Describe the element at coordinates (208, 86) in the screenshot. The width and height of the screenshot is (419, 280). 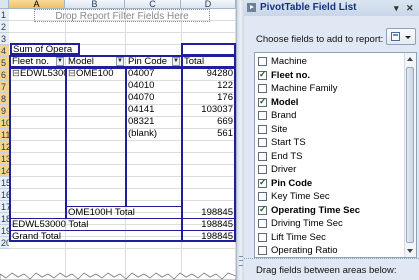
I see `pivot-total-cell: 122` at that location.